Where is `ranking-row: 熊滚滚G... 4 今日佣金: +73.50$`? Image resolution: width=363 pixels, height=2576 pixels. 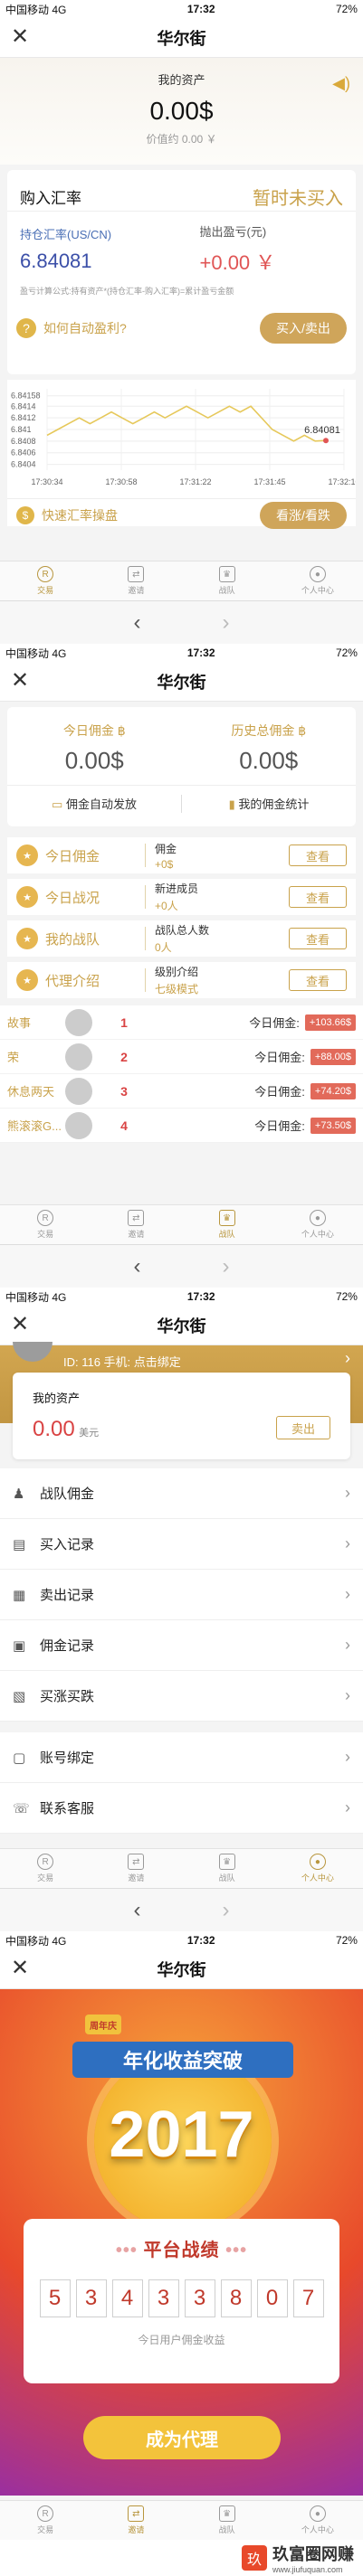 ranking-row: 熊滚滚G... 4 今日佣金: +73.50$ is located at coordinates (181, 1126).